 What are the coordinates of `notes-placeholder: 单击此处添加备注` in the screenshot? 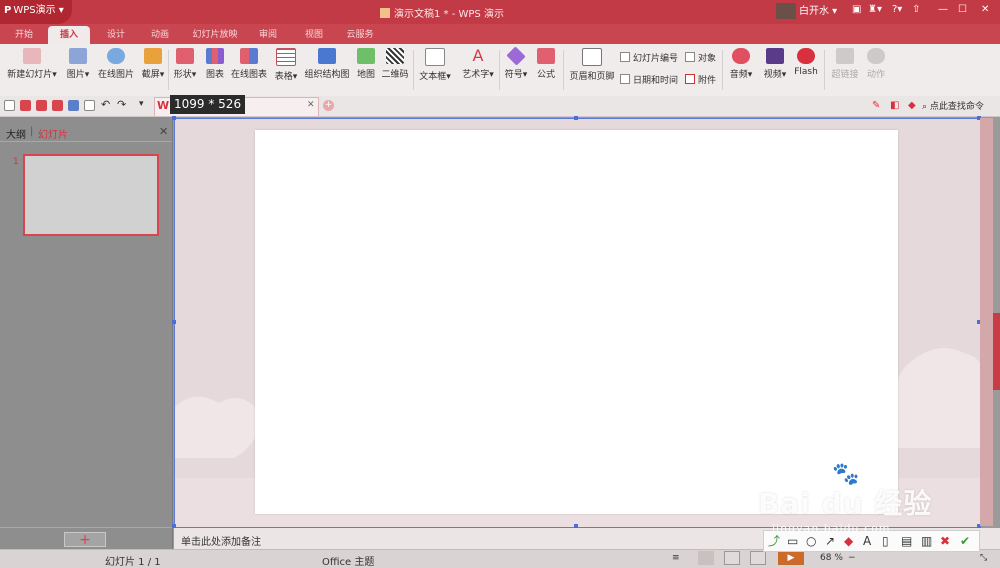 It's located at (221, 540).